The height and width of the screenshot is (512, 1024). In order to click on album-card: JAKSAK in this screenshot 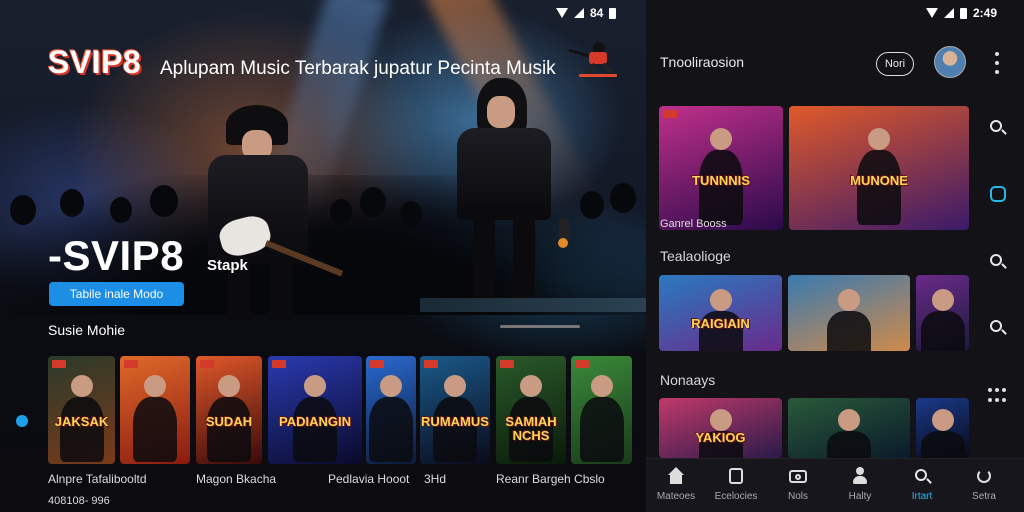, I will do `click(81, 410)`.